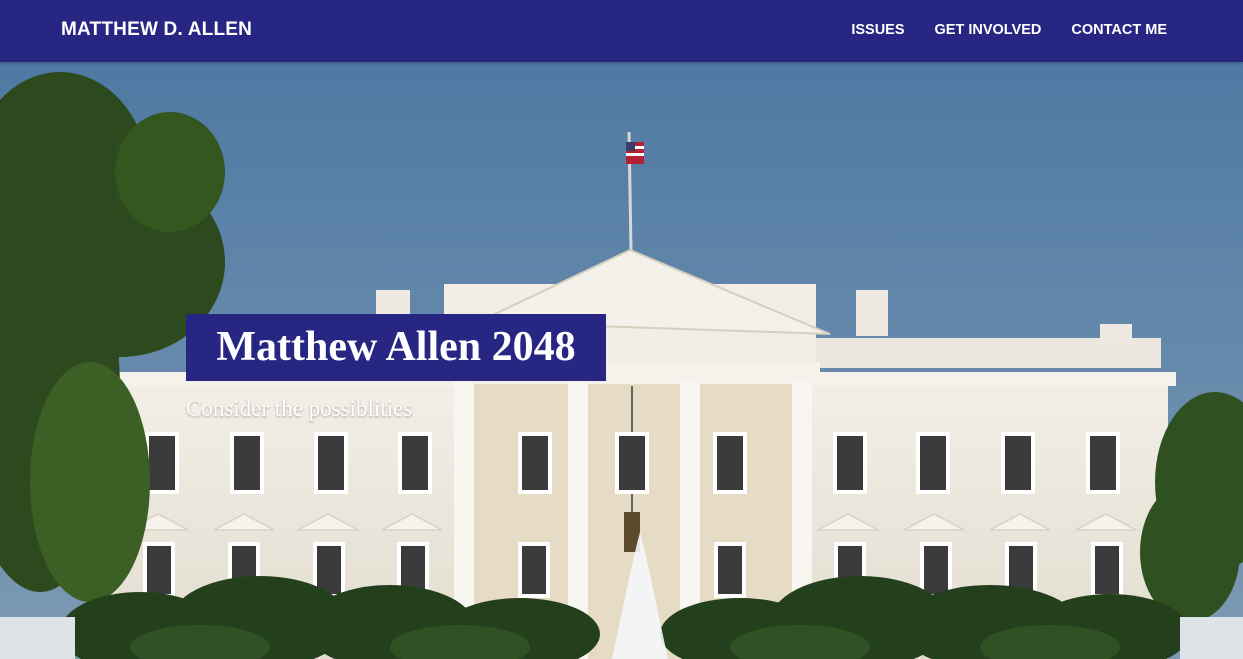 This screenshot has width=1243, height=659. I want to click on hero-title: Matthew Allen 2048, so click(396, 347).